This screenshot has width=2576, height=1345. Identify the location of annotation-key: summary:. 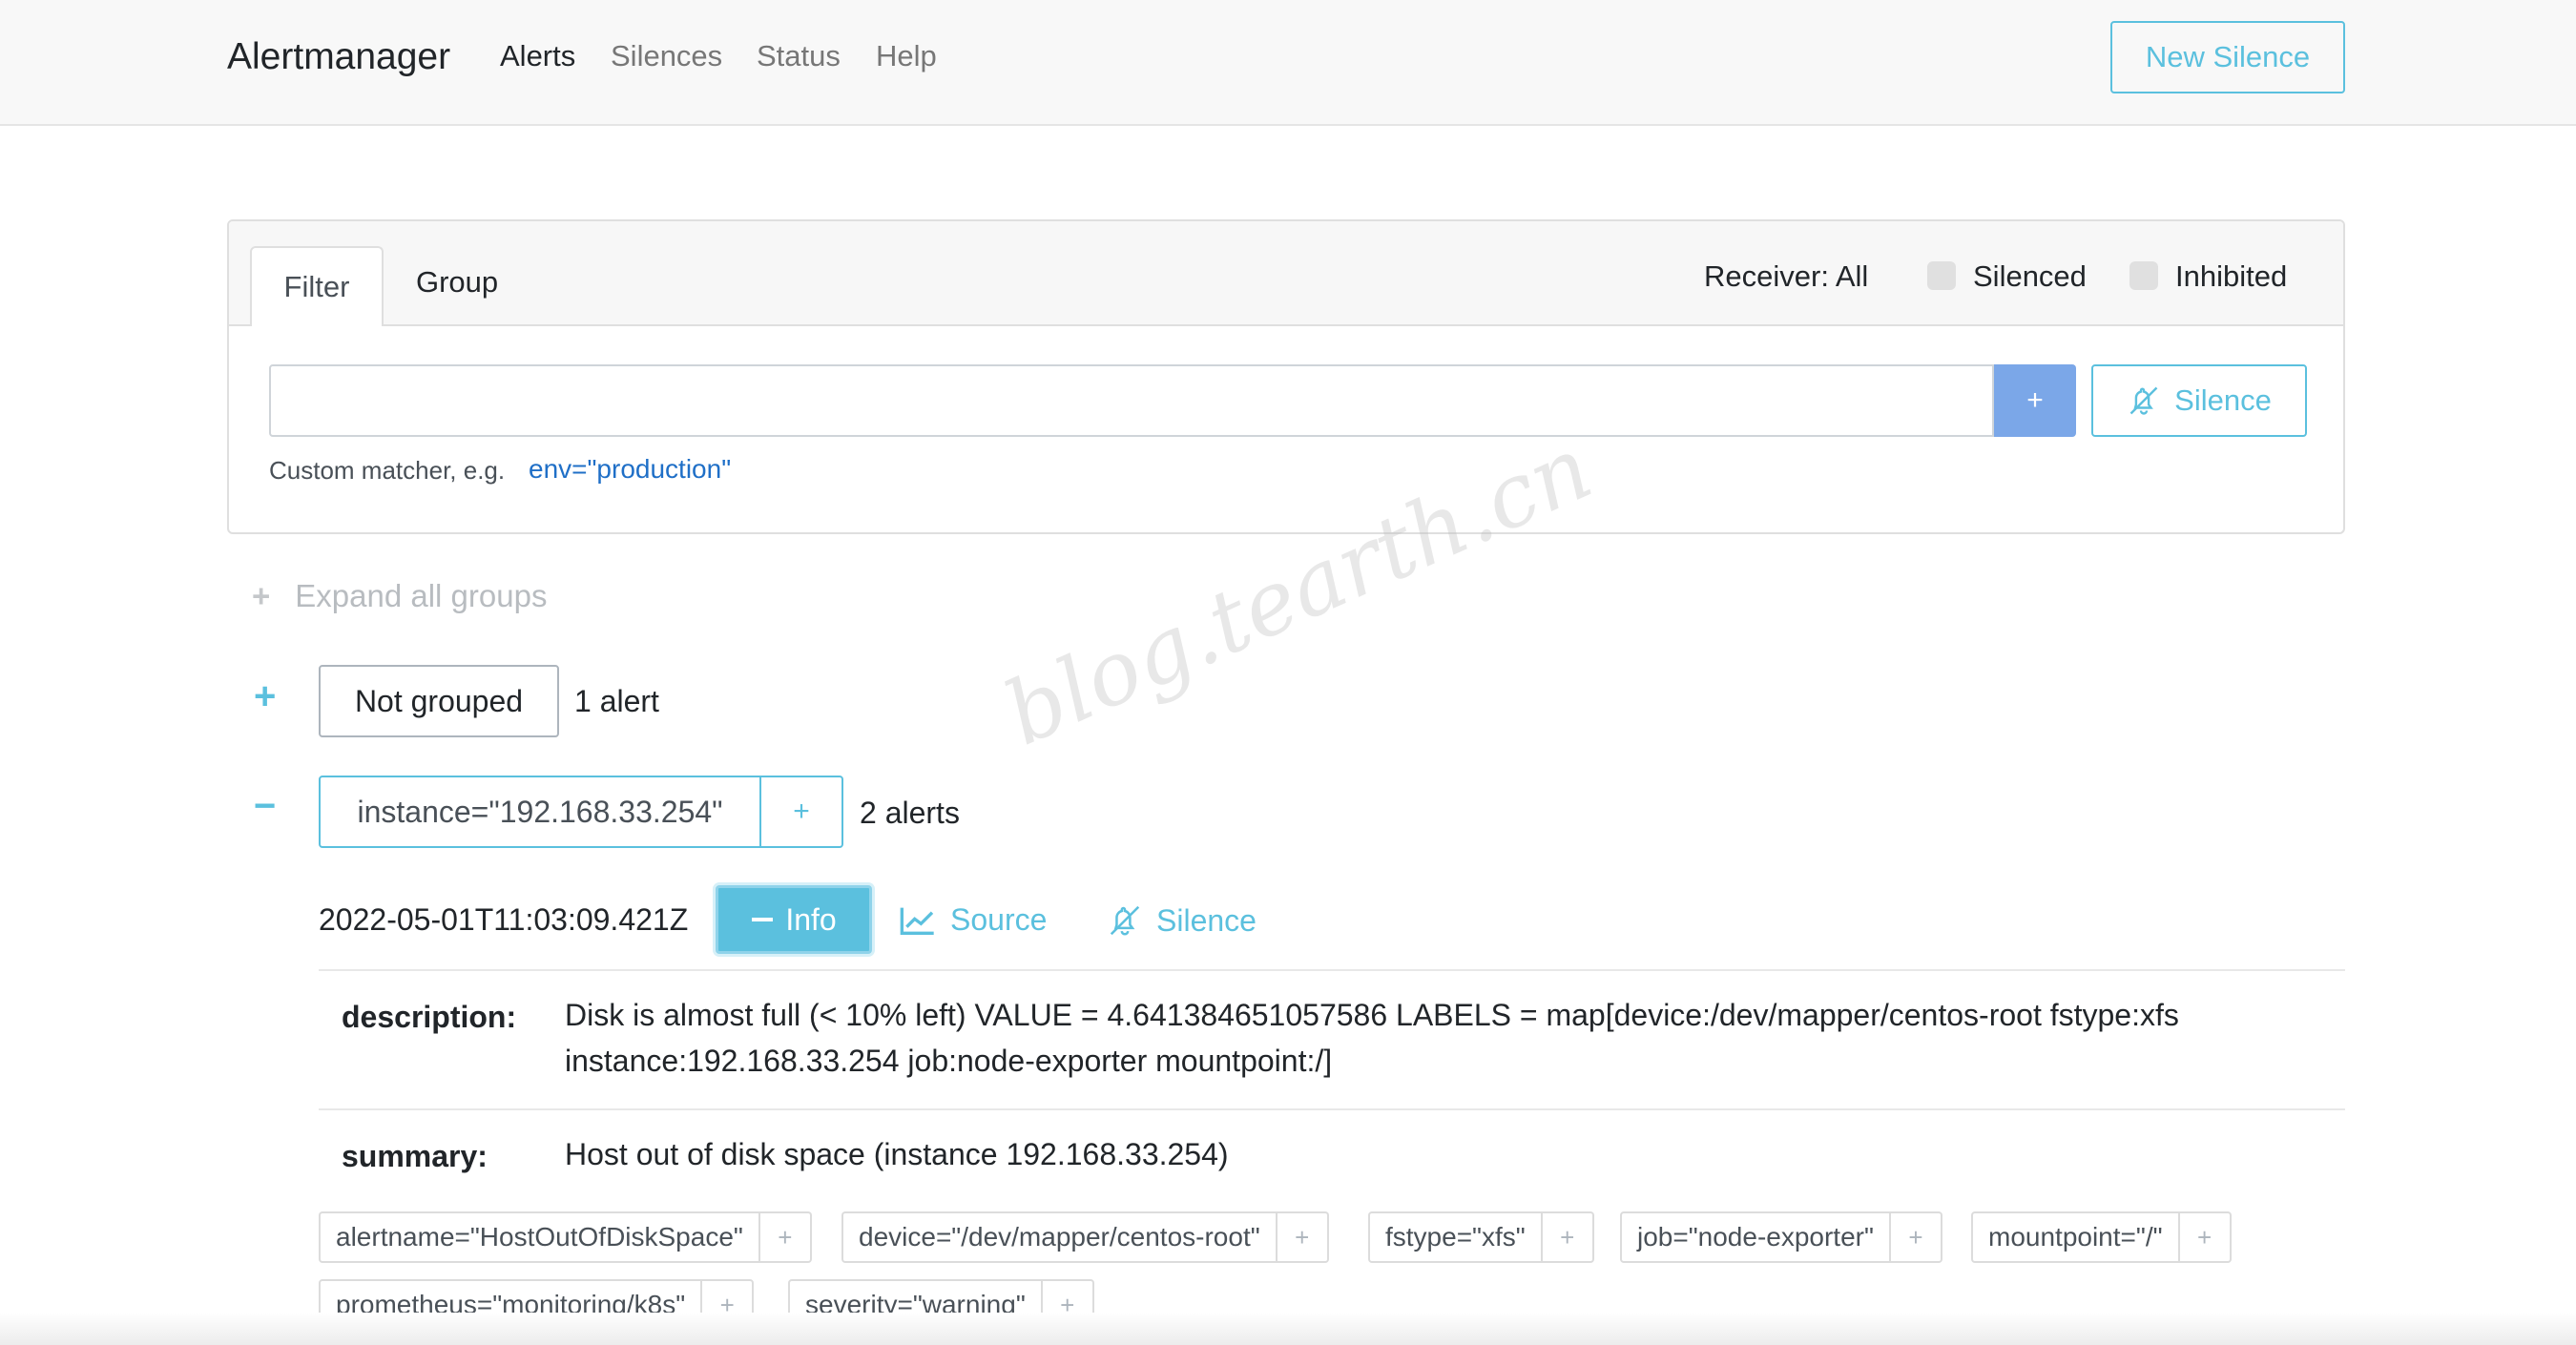
(415, 1156).